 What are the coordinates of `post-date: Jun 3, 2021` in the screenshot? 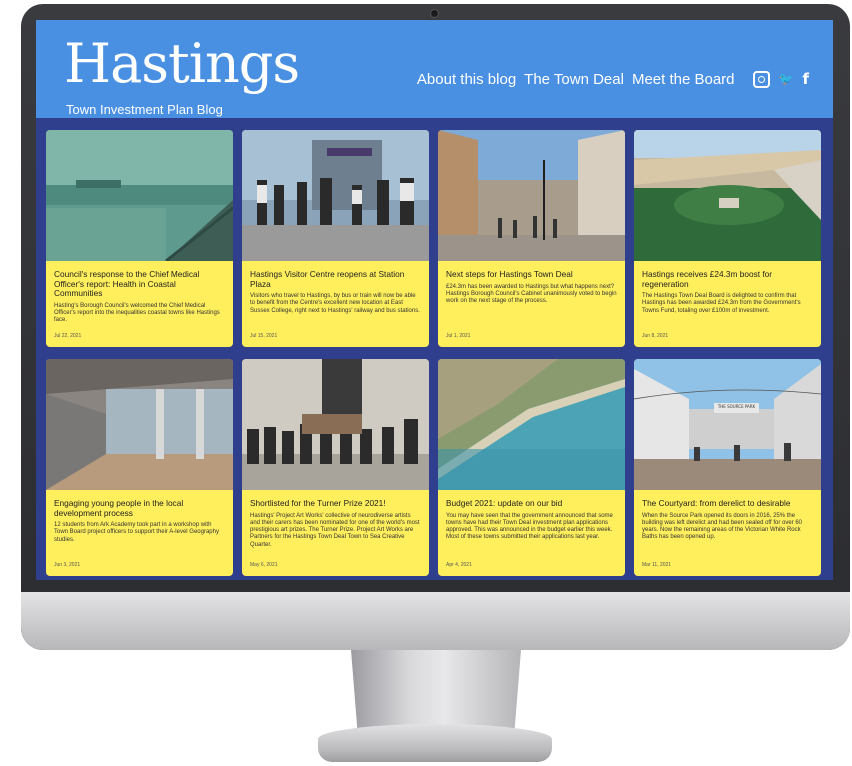 It's located at (67, 565).